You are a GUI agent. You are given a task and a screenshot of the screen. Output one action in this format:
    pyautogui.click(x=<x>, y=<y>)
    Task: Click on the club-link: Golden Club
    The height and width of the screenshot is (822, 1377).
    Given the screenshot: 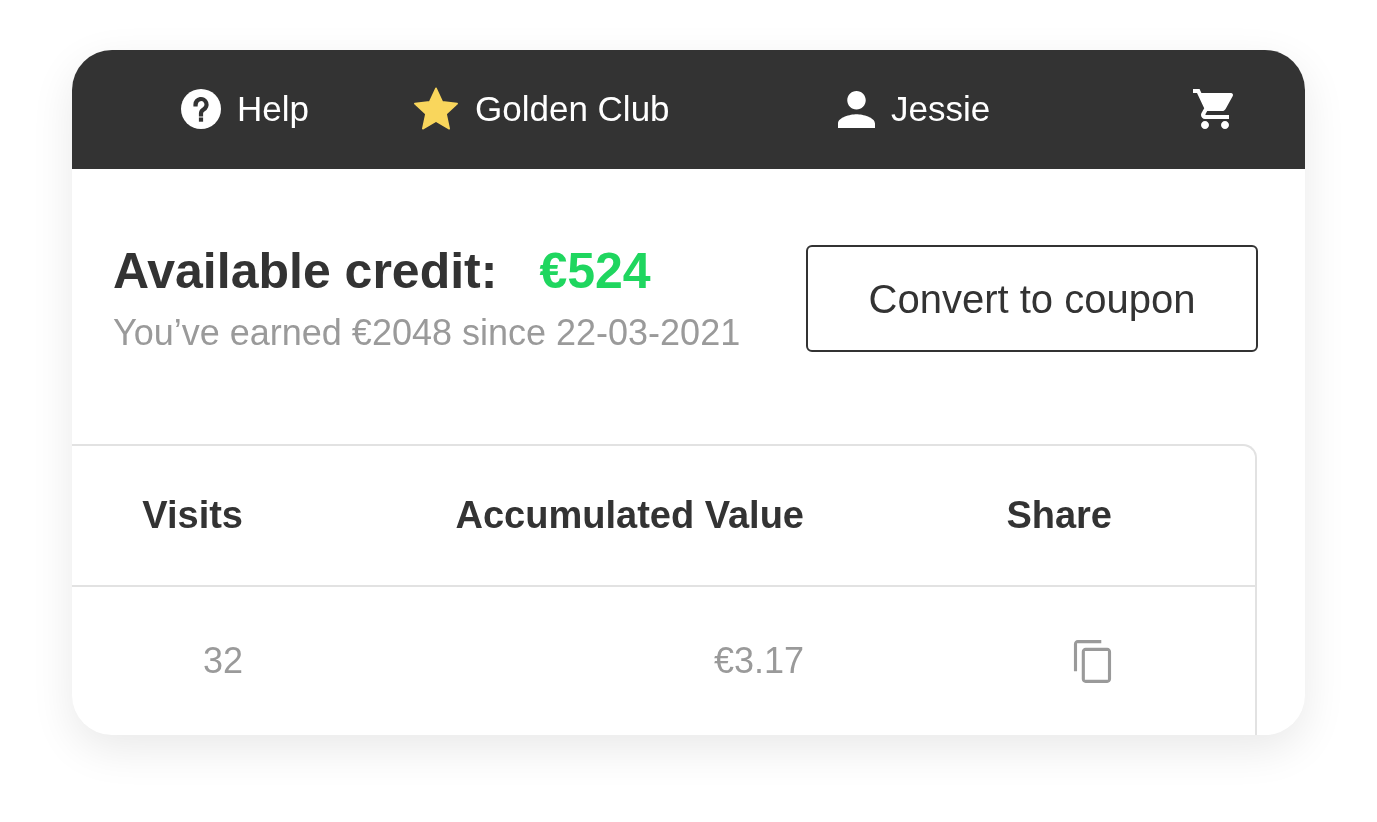 What is the action you would take?
    pyautogui.click(x=541, y=109)
    